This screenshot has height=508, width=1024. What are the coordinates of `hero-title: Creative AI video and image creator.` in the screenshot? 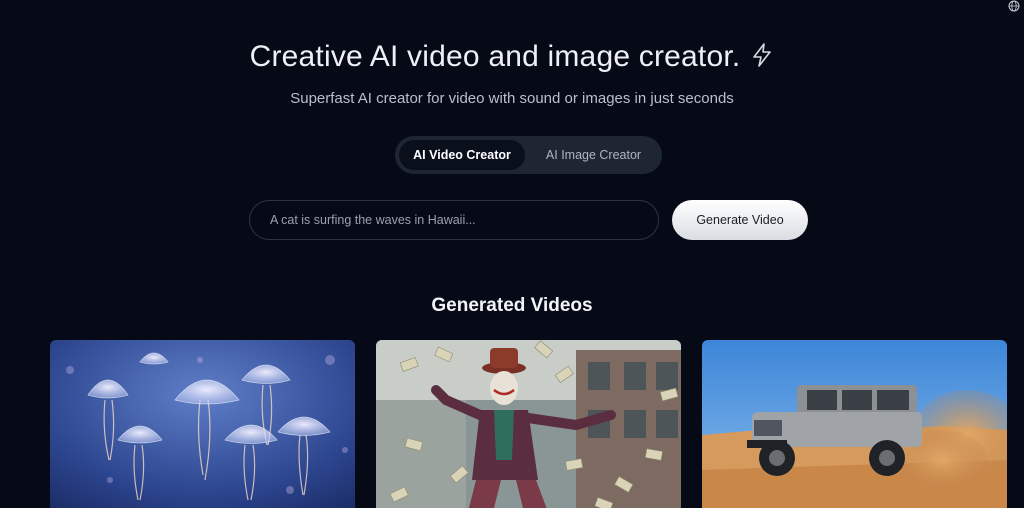 It's located at (512, 57).